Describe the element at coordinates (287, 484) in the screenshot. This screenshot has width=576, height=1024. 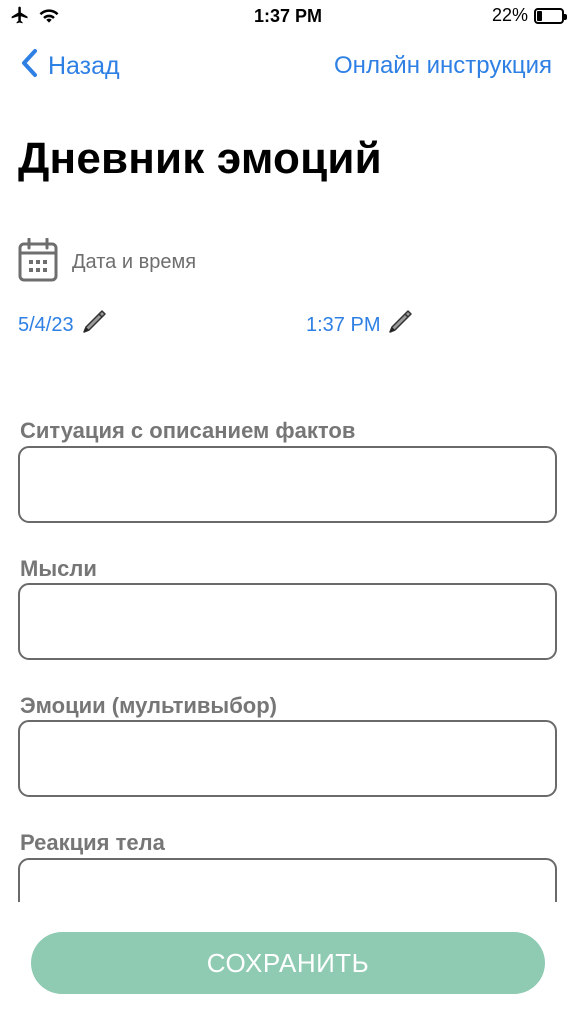
I see `situation-input` at that location.